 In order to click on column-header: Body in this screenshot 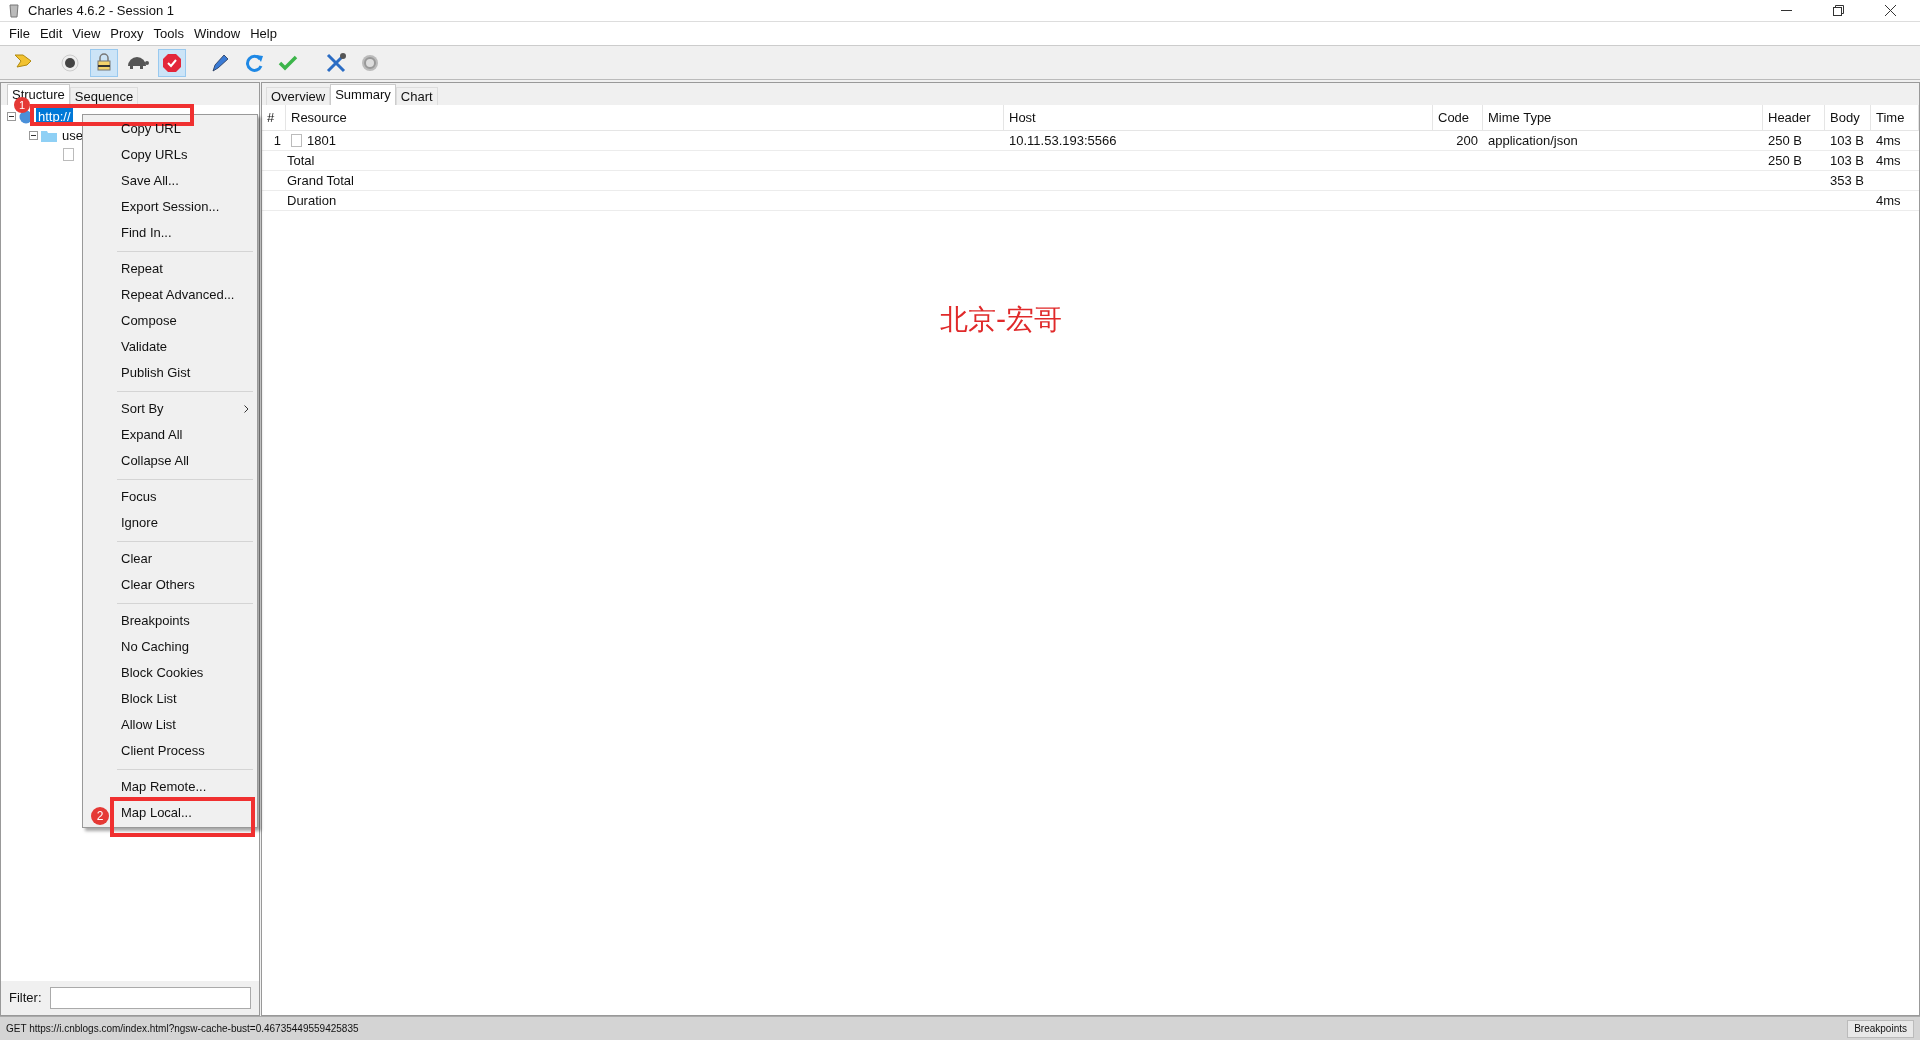, I will do `click(1848, 117)`.